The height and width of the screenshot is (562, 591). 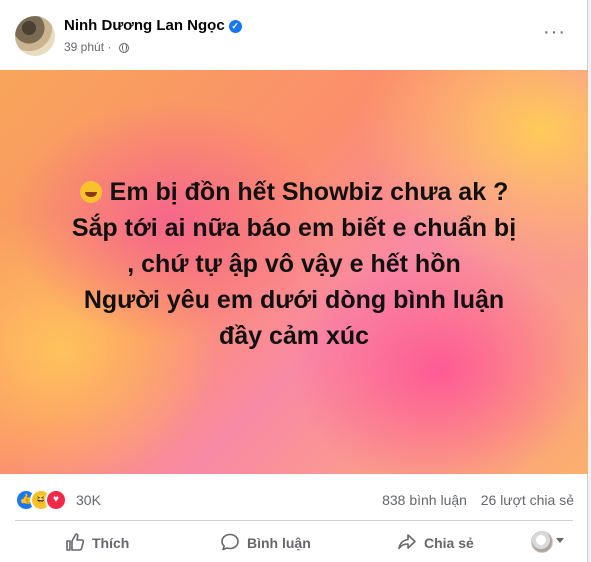 What do you see at coordinates (560, 540) in the screenshot?
I see `chevron-down-icon` at bounding box center [560, 540].